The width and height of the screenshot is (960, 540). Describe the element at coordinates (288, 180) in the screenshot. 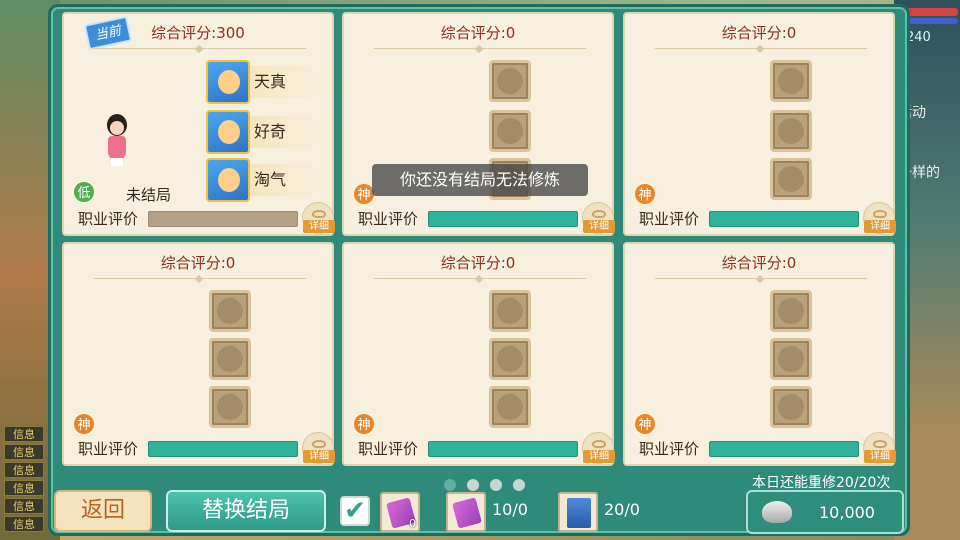

I see `trait-label: 淘气` at that location.